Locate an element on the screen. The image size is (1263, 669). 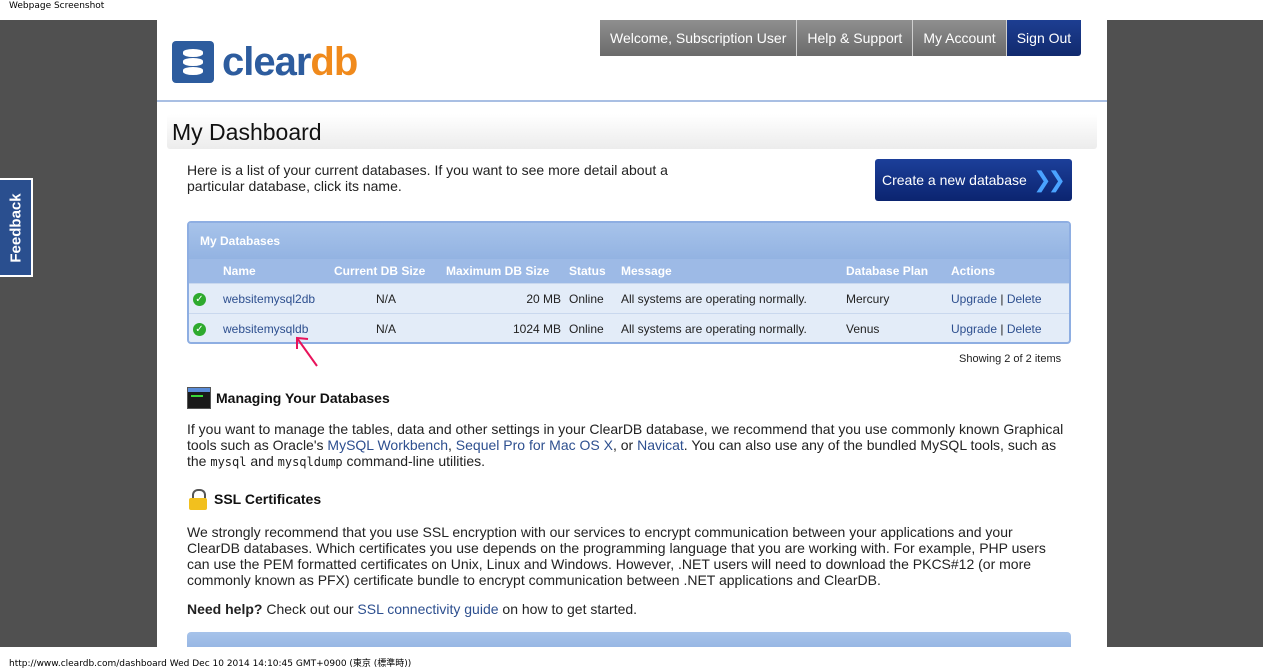
mysqldump-command: mysqldump is located at coordinates (310, 462).